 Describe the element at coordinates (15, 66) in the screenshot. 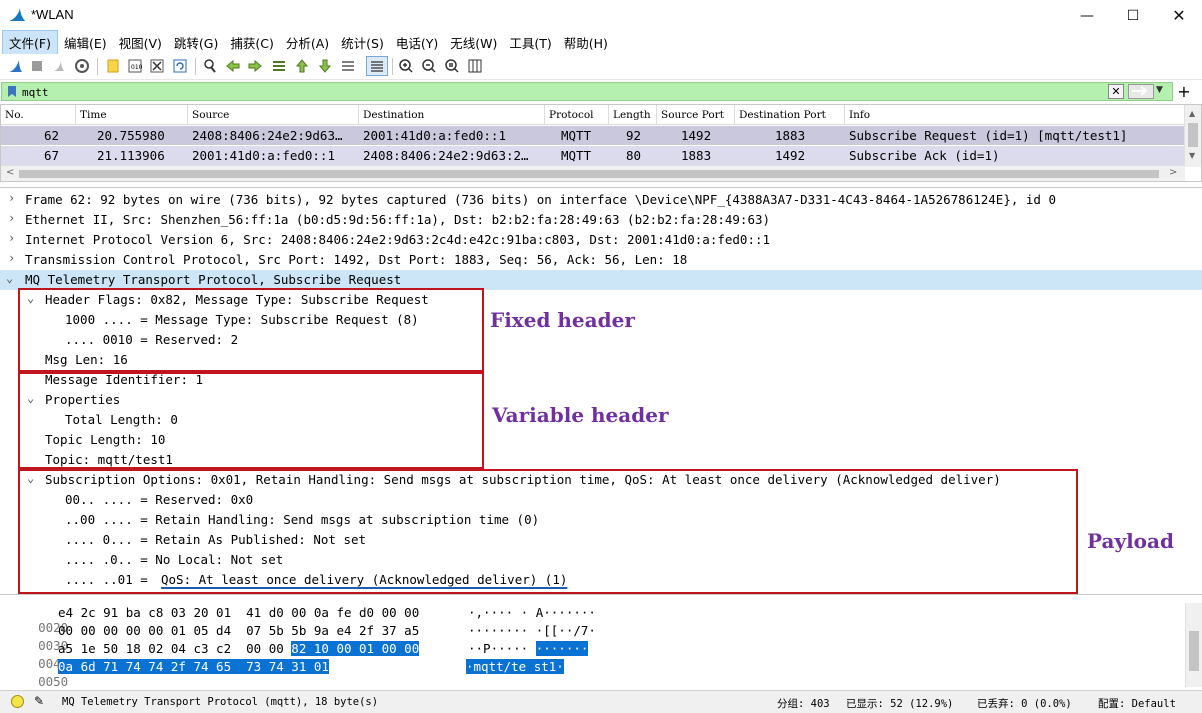

I see `start-capture-icon` at that location.